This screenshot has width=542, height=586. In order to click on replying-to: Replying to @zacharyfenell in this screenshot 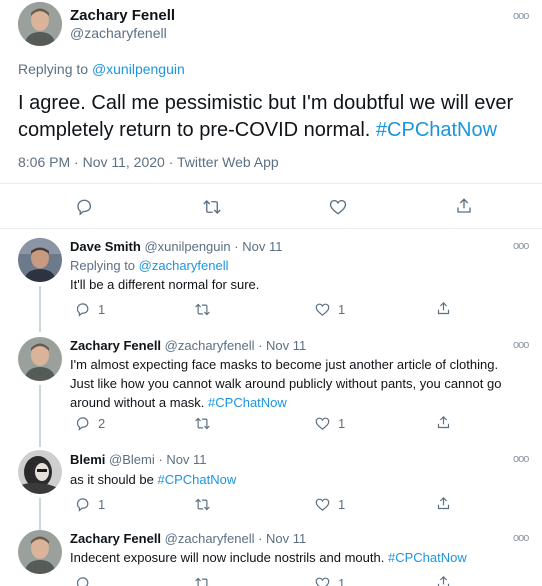, I will do `click(149, 265)`.